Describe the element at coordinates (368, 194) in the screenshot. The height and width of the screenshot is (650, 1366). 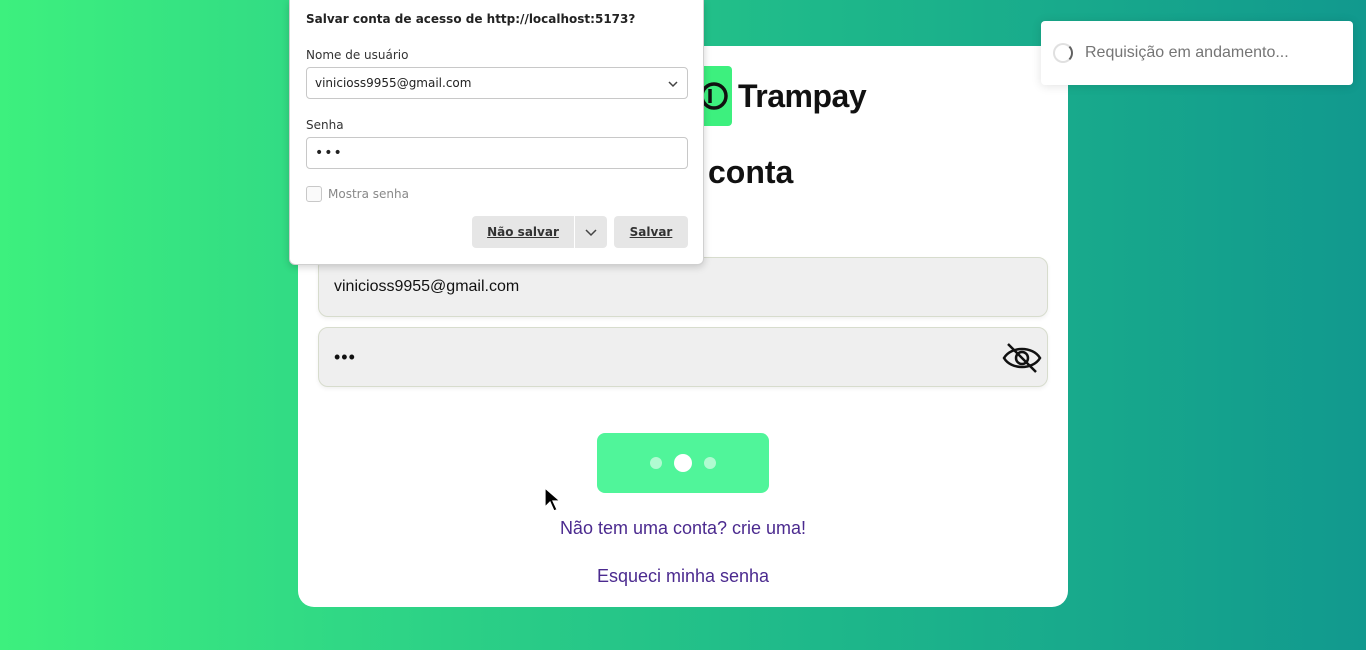
I see `show-password-label: Mostra senha` at that location.